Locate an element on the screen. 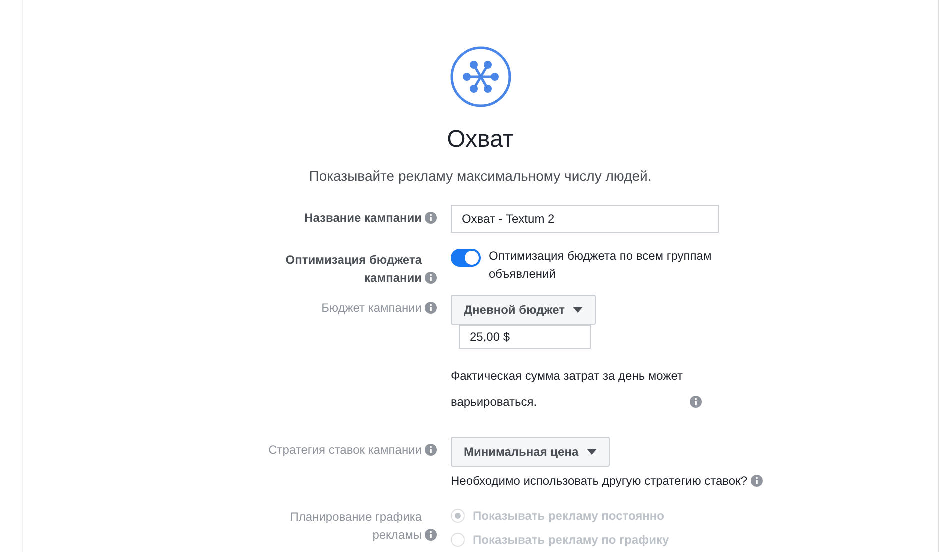  help-text: Необходимо использовать другую стратегию ставок? is located at coordinates (599, 481).